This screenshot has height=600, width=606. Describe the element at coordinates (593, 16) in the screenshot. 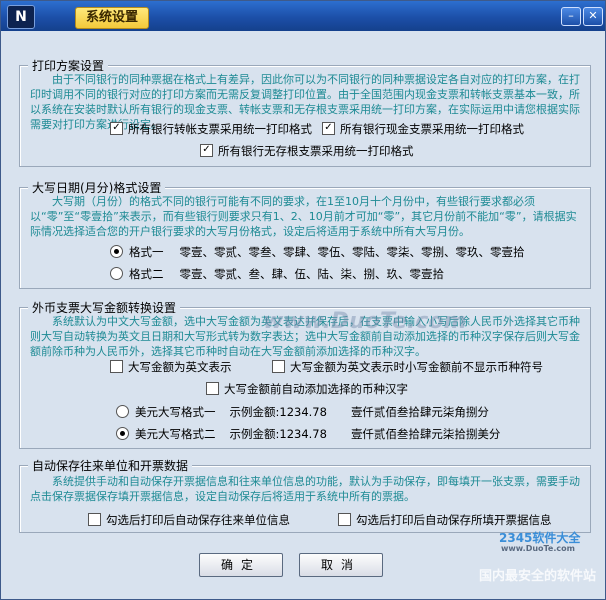

I see `close-icon: ✕` at that location.